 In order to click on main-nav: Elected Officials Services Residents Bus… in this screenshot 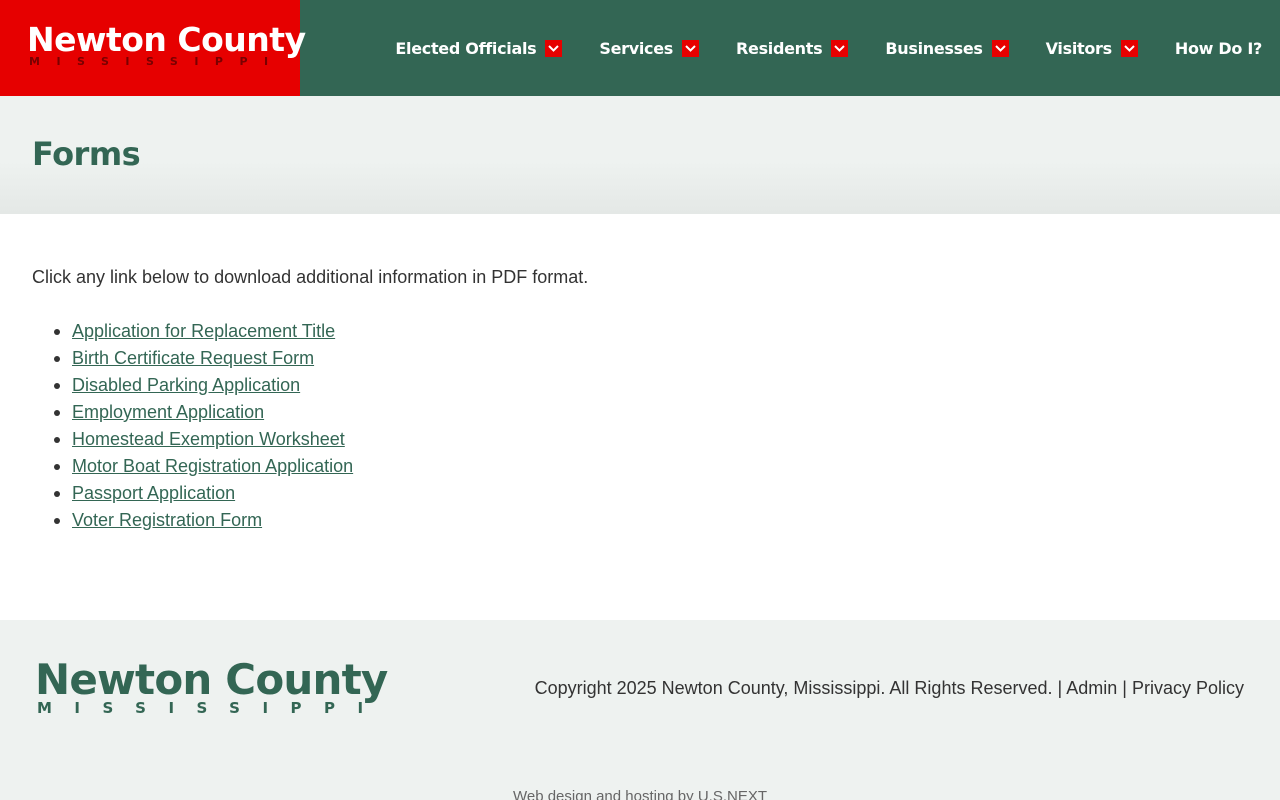, I will do `click(828, 48)`.